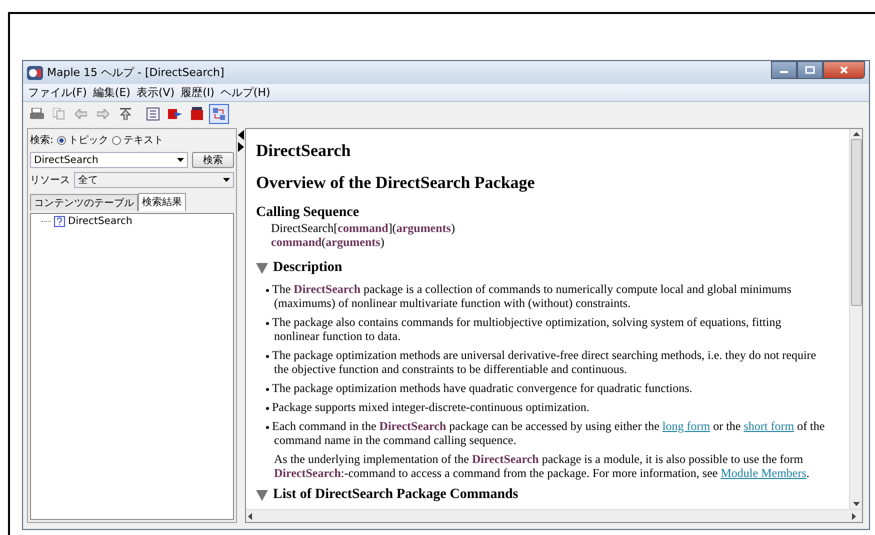 The height and width of the screenshot is (535, 875). Describe the element at coordinates (162, 202) in the screenshot. I see `tab: 検索結果` at that location.